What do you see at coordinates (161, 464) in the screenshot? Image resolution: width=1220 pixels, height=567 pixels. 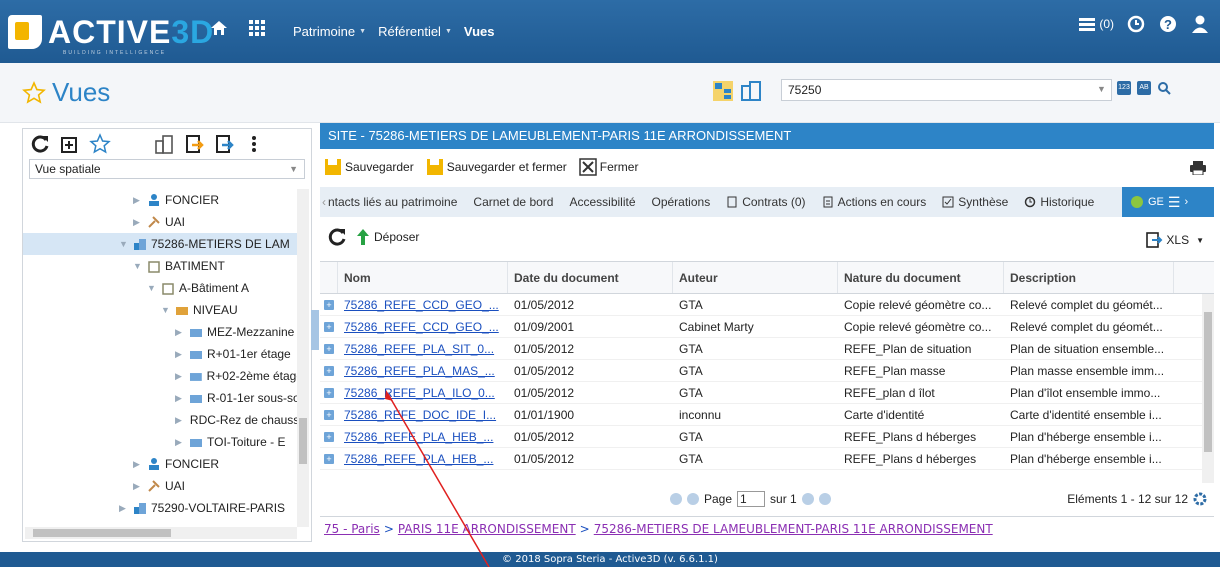 I see `tree-node: ▶ FONCIER` at bounding box center [161, 464].